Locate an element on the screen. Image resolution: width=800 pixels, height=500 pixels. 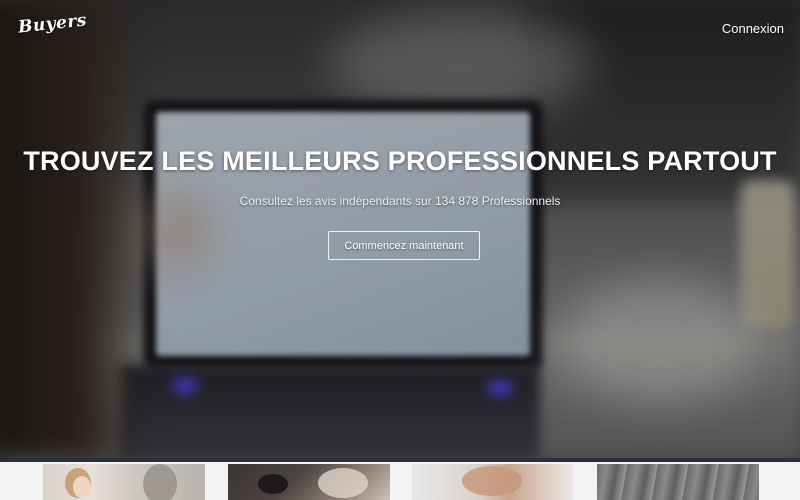
family-photo-thumbnail is located at coordinates (124, 482).